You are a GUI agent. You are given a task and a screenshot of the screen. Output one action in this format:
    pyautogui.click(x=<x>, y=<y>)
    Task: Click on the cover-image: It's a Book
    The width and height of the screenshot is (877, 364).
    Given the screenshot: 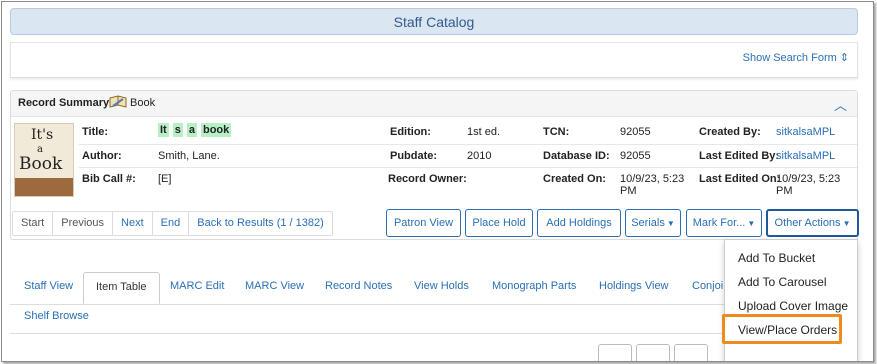 What is the action you would take?
    pyautogui.click(x=44, y=160)
    